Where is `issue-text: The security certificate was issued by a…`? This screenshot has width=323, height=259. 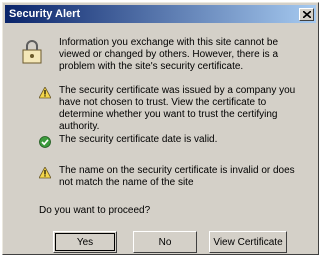 issue-text: The security certificate was issued by a… is located at coordinates (177, 108).